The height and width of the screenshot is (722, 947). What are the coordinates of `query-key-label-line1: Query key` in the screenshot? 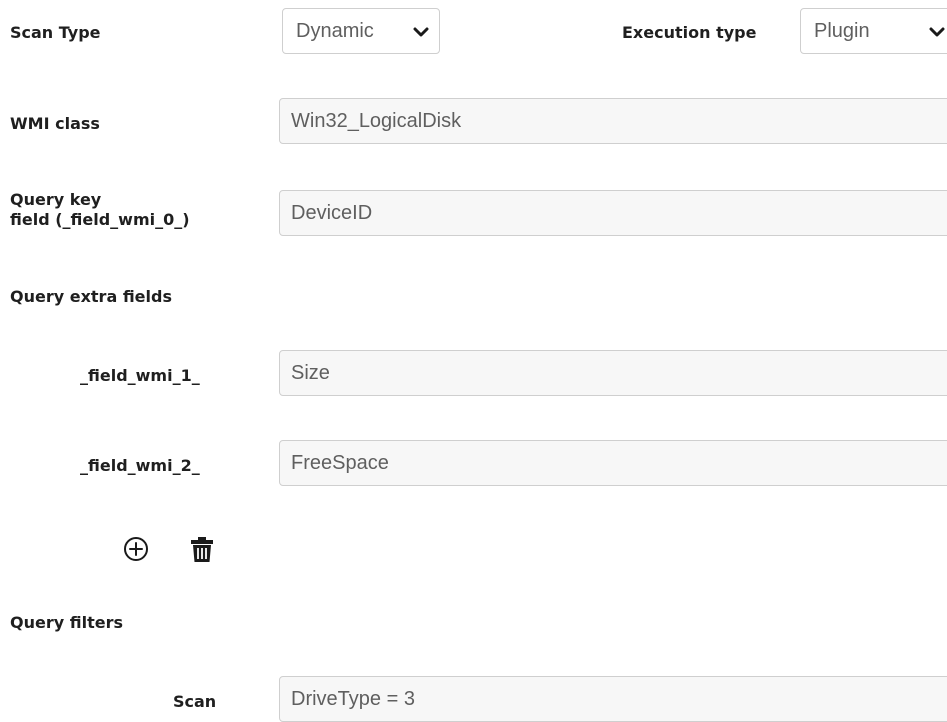 It's located at (56, 199).